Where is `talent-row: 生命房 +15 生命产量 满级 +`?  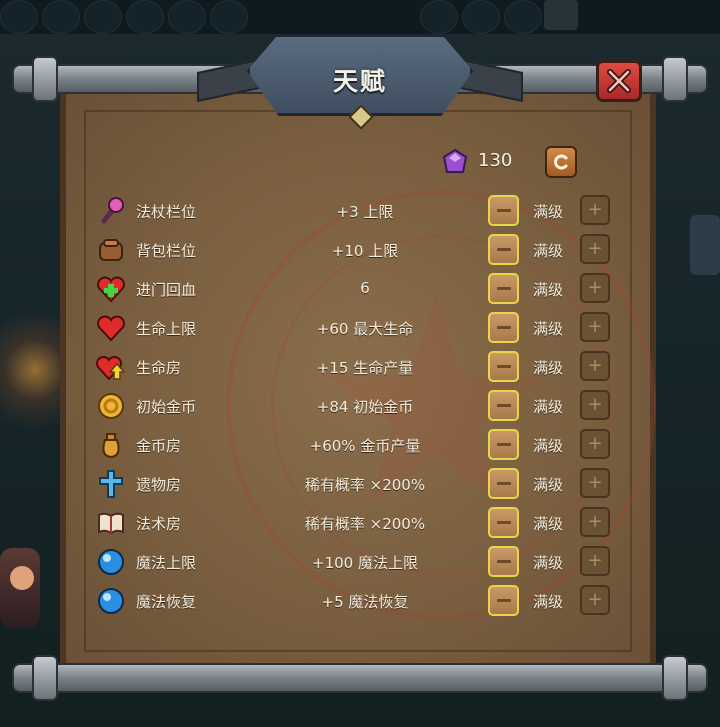 talent-row: 生命房 +15 生命产量 满级 + is located at coordinates (360, 367).